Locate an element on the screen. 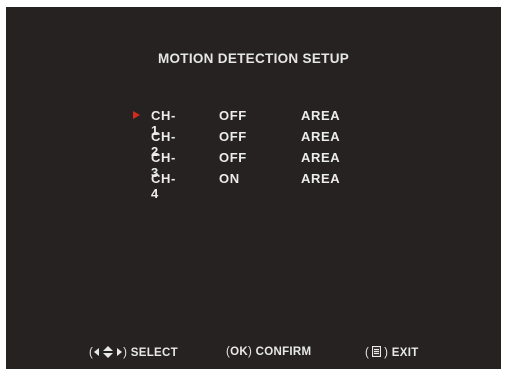 The height and width of the screenshot is (376, 507). motion-state-value: ON is located at coordinates (229, 178).